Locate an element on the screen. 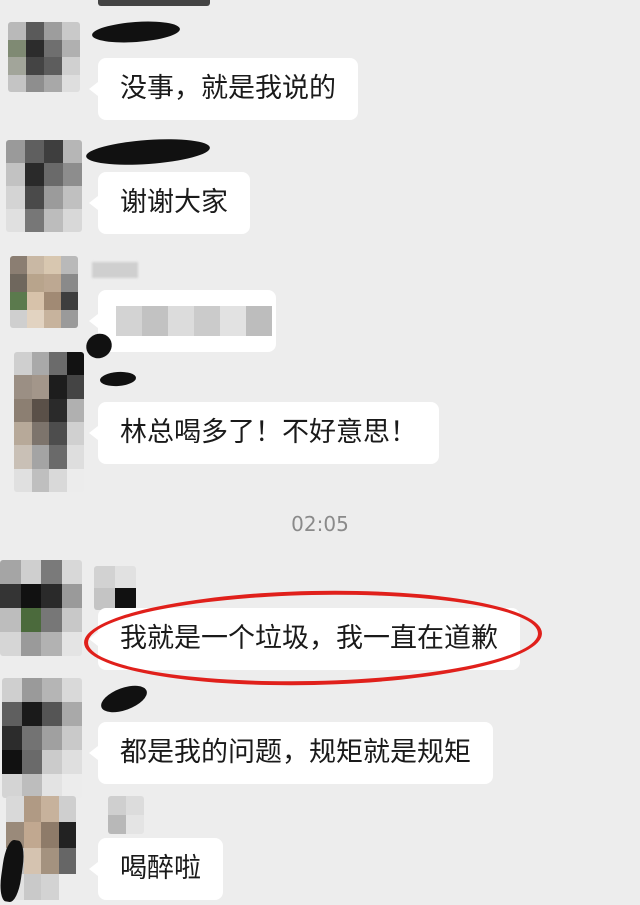 This screenshot has width=640, height=905. message-bubble: 没事，就是我说的 is located at coordinates (223, 89).